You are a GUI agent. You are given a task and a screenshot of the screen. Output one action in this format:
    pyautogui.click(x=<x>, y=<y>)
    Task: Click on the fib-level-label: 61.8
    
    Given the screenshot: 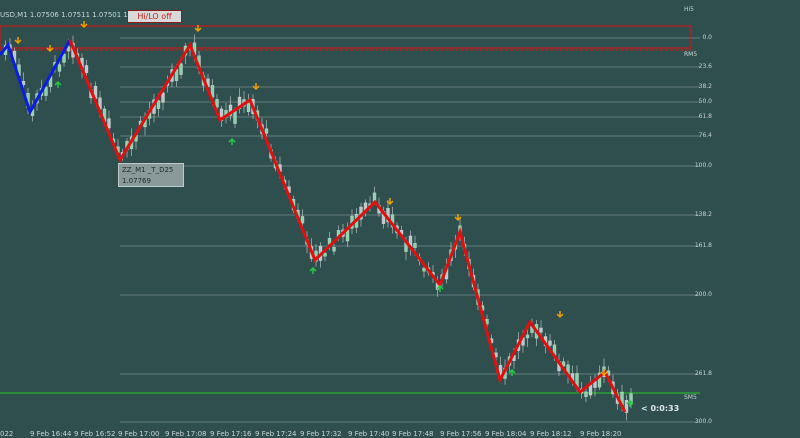 What is the action you would take?
    pyautogui.click(x=705, y=116)
    